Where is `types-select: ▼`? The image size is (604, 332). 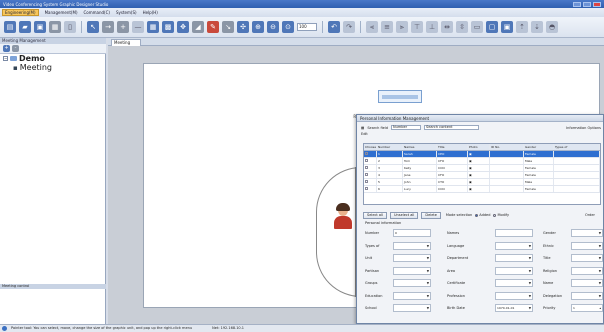
types-select: ▼ is located at coordinates (412, 245).